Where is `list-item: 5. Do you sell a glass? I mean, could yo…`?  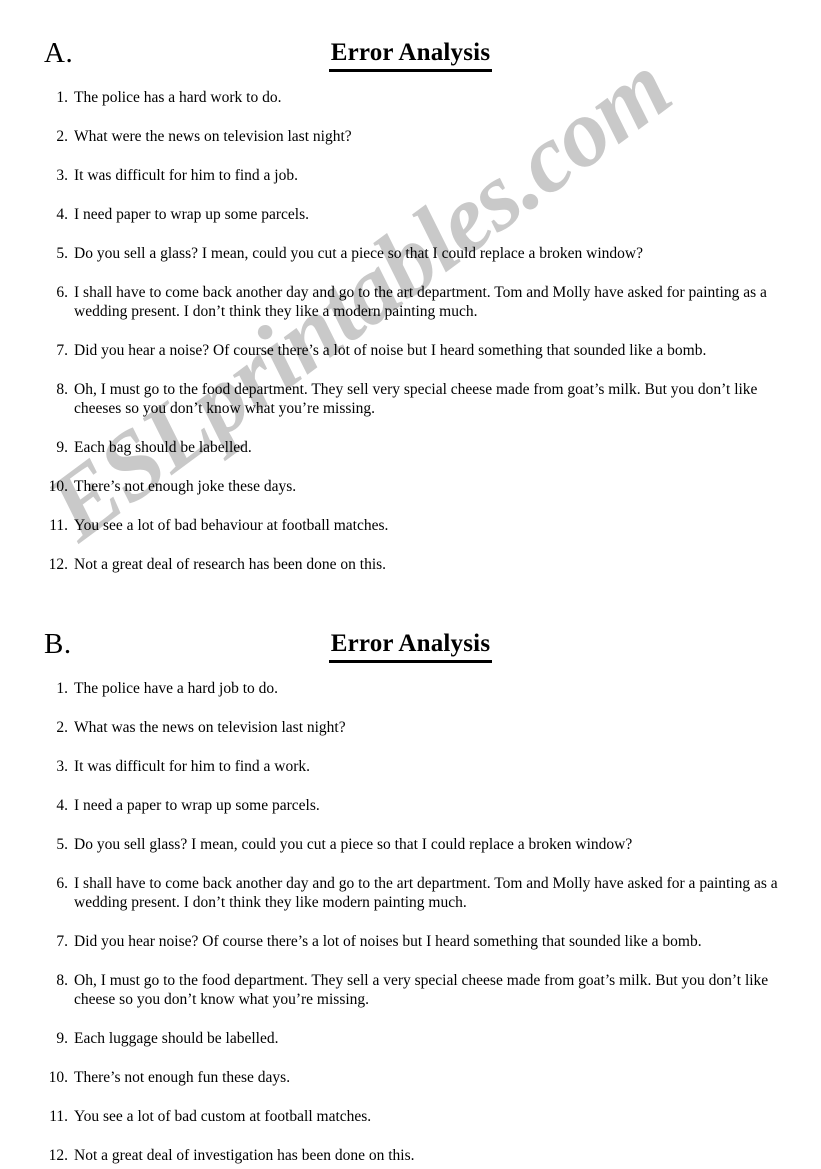
list-item: 5. Do you sell a glass? I mean, could yo… is located at coordinates (410, 253).